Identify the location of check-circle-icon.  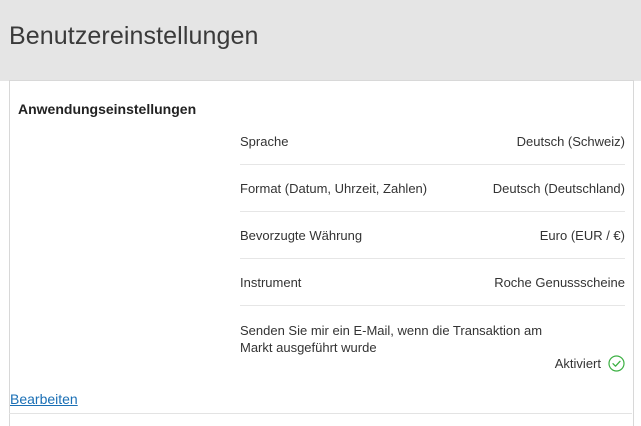
(616, 363).